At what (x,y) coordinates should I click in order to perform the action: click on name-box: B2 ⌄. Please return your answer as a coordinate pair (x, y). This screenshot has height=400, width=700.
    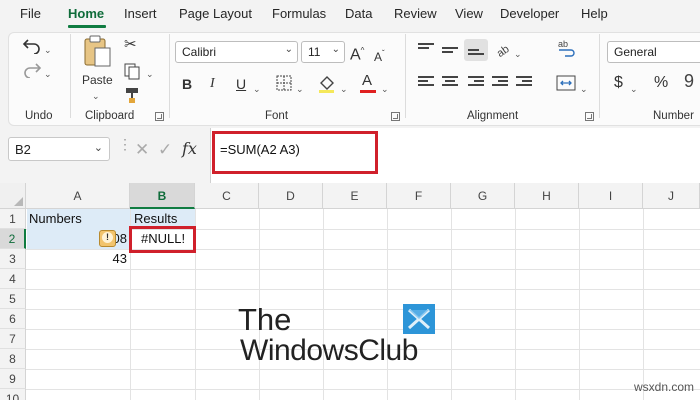
    Looking at the image, I should click on (59, 149).